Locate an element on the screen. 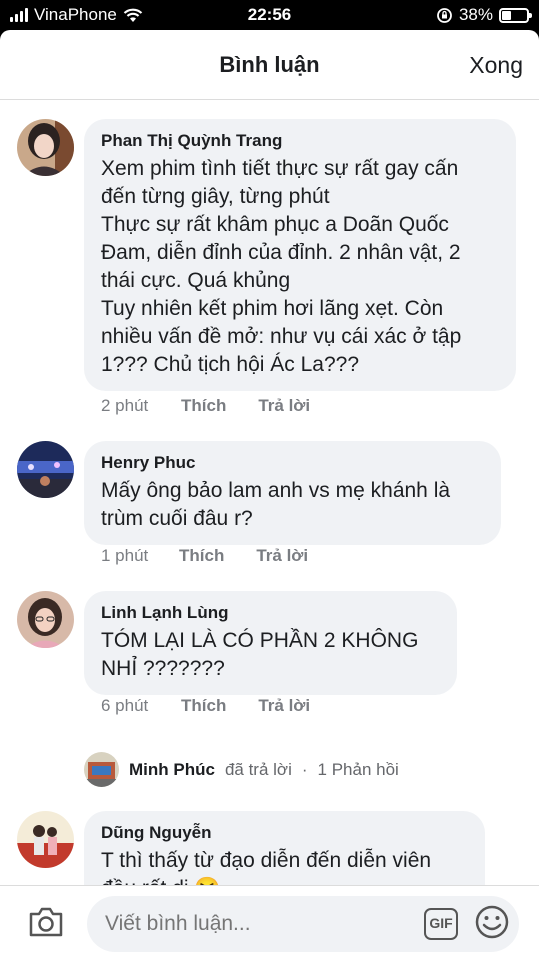 The height and width of the screenshot is (960, 539). comment-author: Henry Phuc is located at coordinates (293, 463).